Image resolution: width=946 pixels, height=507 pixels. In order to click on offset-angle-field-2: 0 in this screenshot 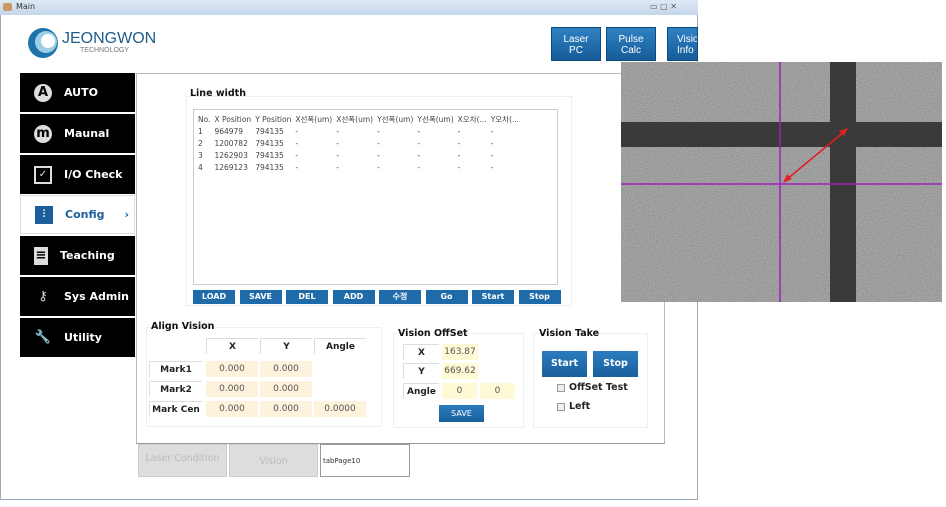, I will do `click(497, 391)`.